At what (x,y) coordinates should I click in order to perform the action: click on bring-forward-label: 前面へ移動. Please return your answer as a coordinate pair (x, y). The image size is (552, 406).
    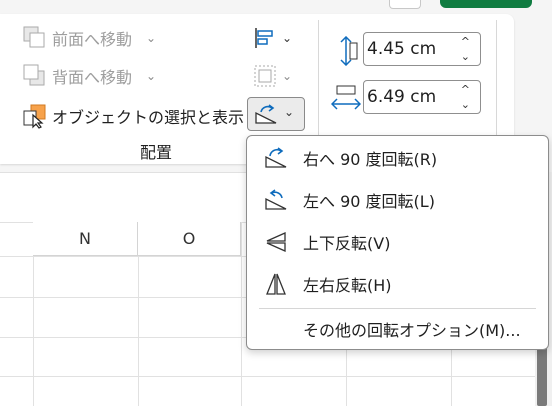
    Looking at the image, I should click on (92, 39).